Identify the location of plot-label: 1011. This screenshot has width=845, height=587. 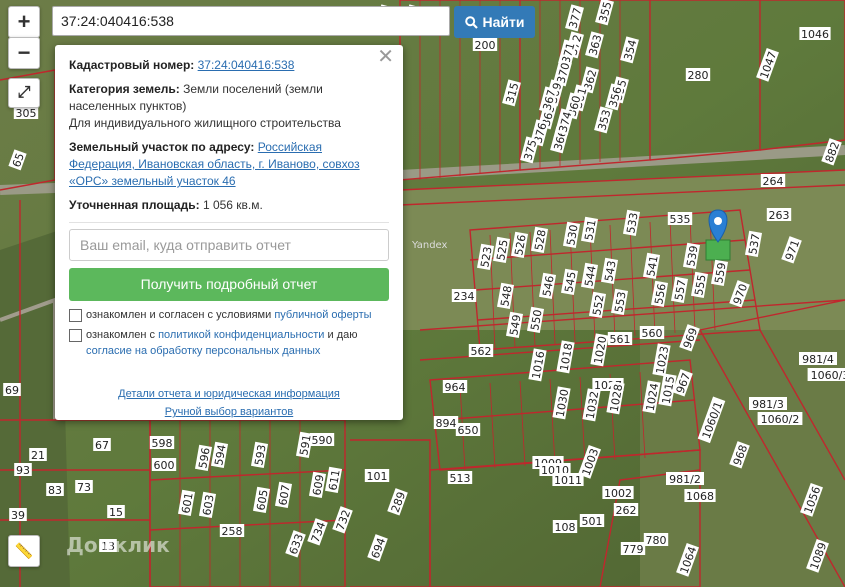
(568, 480).